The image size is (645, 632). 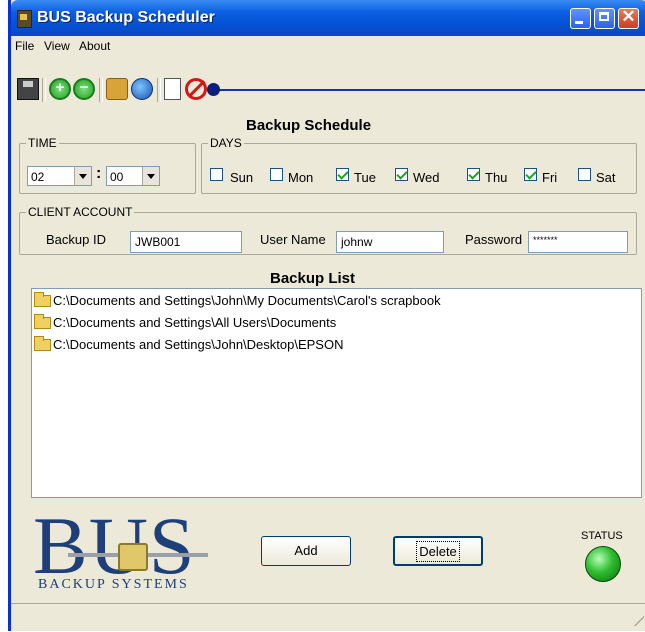 I want to click on stop-icon, so click(x=196, y=89).